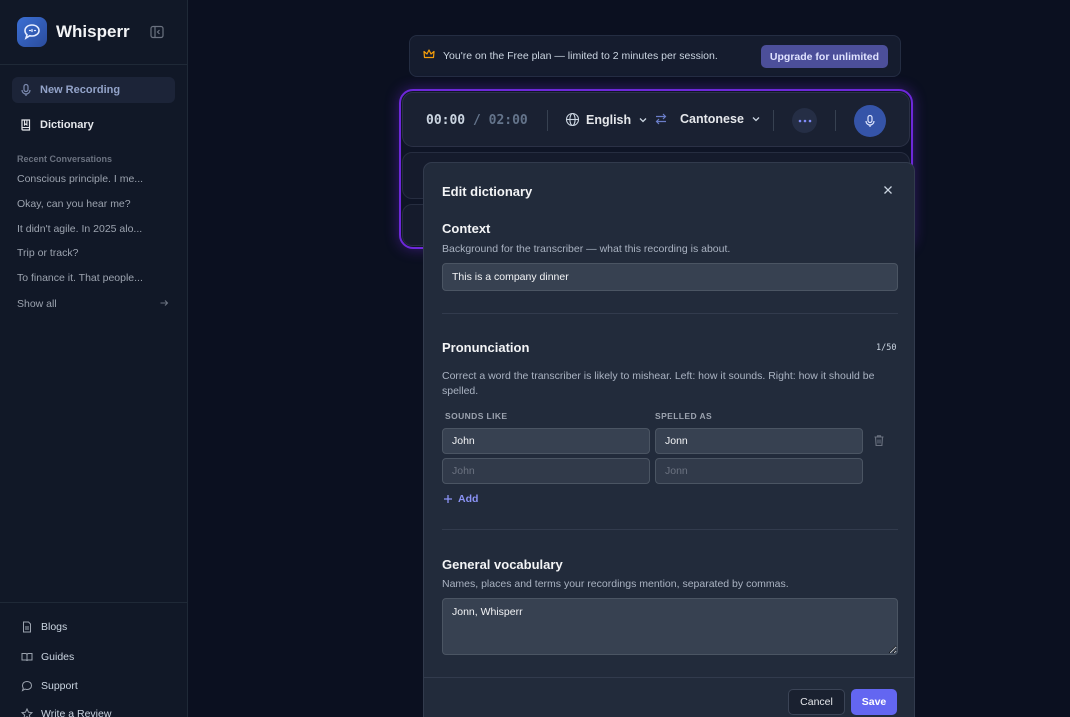 The width and height of the screenshot is (1070, 717). What do you see at coordinates (27, 627) in the screenshot?
I see `document-icon` at bounding box center [27, 627].